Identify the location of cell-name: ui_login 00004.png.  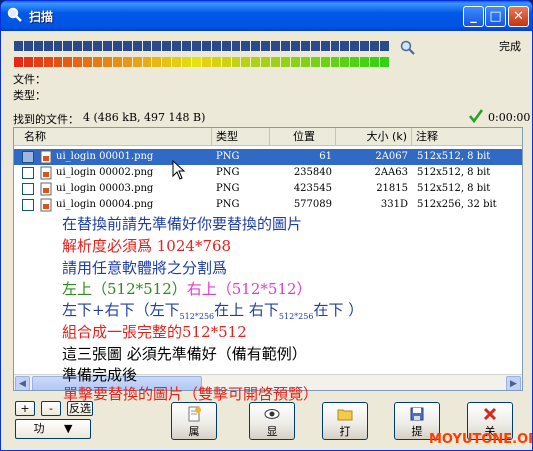
(105, 204).